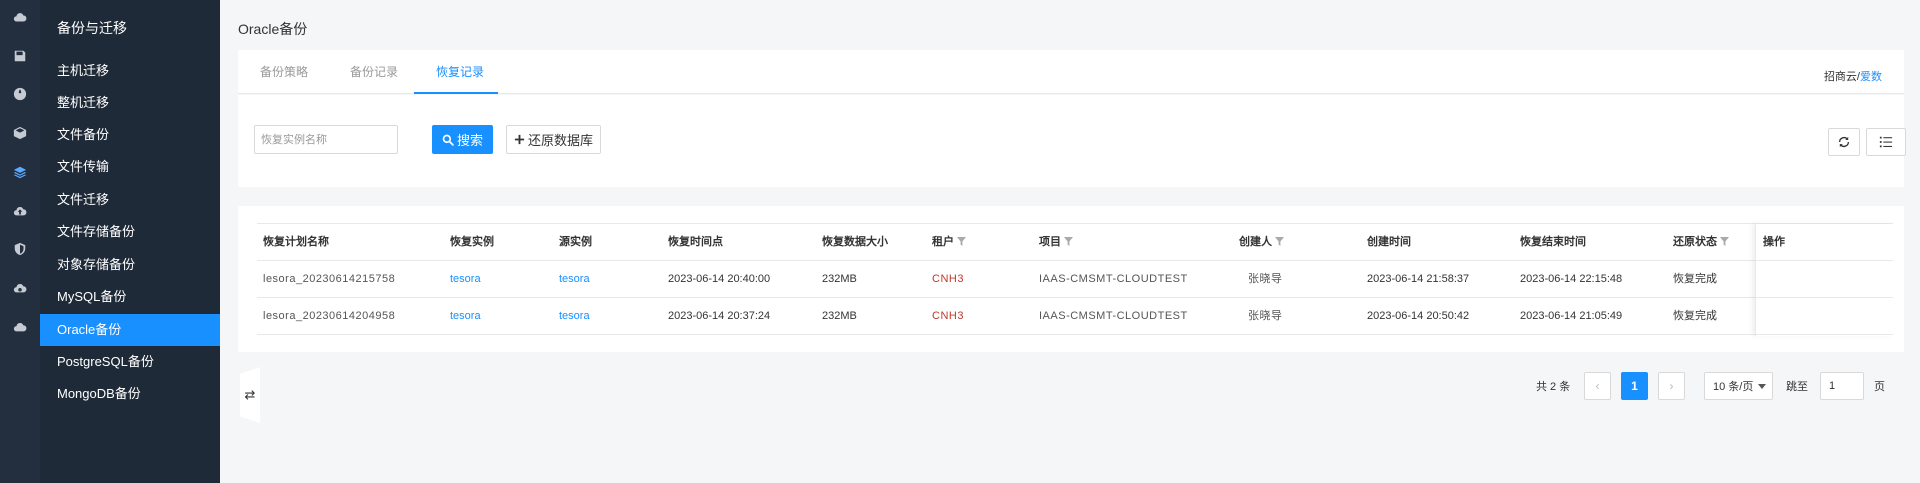  What do you see at coordinates (1841, 77) in the screenshot?
I see `breadcrumb-prefix: 招商云/` at bounding box center [1841, 77].